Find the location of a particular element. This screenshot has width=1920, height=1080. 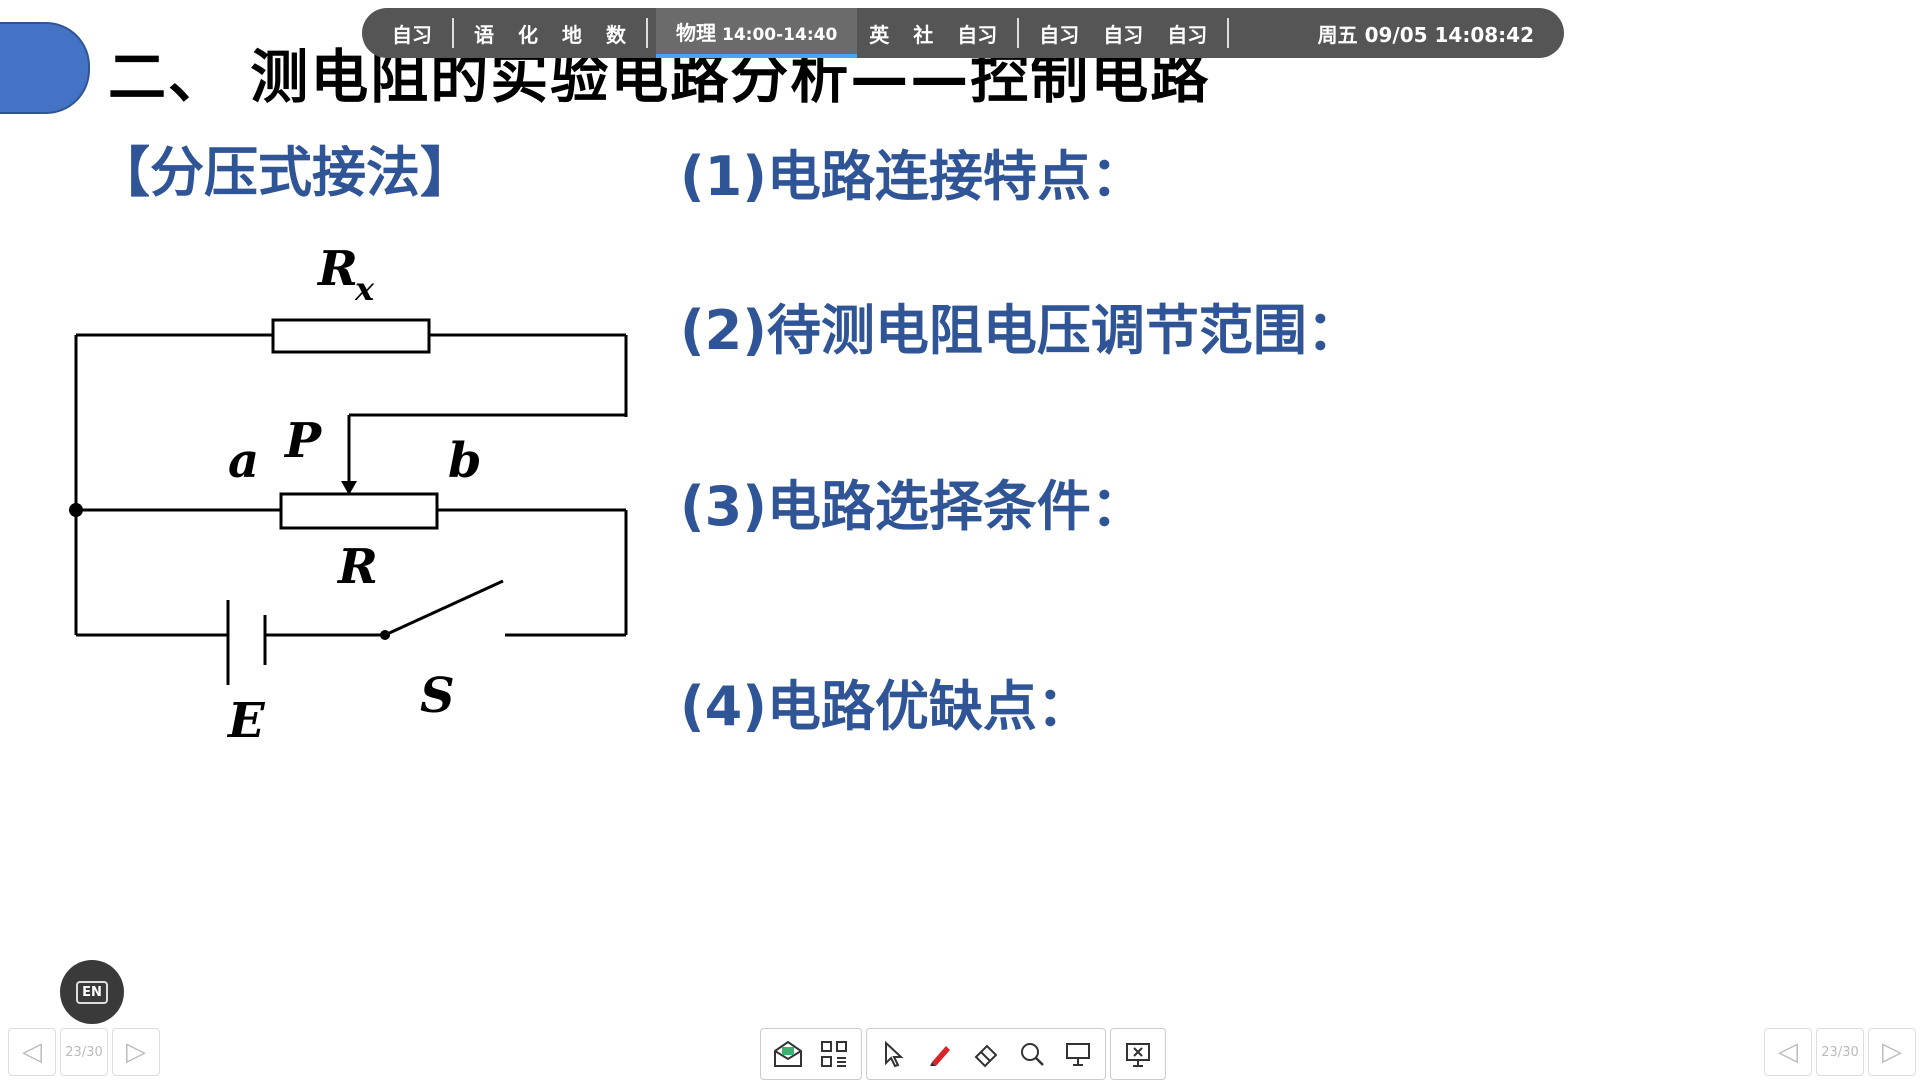

point-4: (4)电路优缺点： is located at coordinates (885, 706).